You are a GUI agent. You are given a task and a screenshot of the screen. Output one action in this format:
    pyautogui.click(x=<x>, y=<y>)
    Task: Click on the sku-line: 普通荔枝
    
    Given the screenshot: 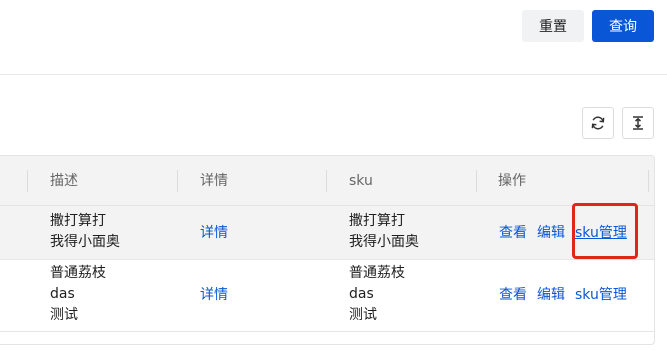 What is the action you would take?
    pyautogui.click(x=377, y=273)
    